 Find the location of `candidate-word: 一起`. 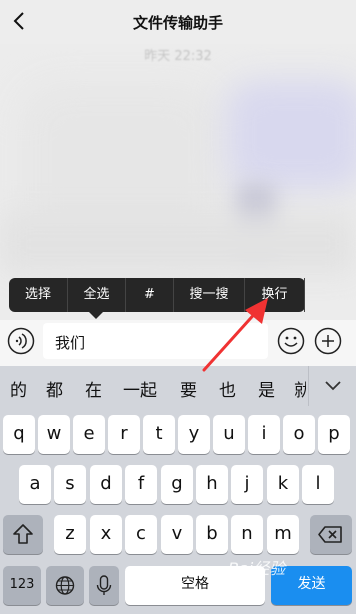

candidate-word: 一起 is located at coordinates (140, 388).